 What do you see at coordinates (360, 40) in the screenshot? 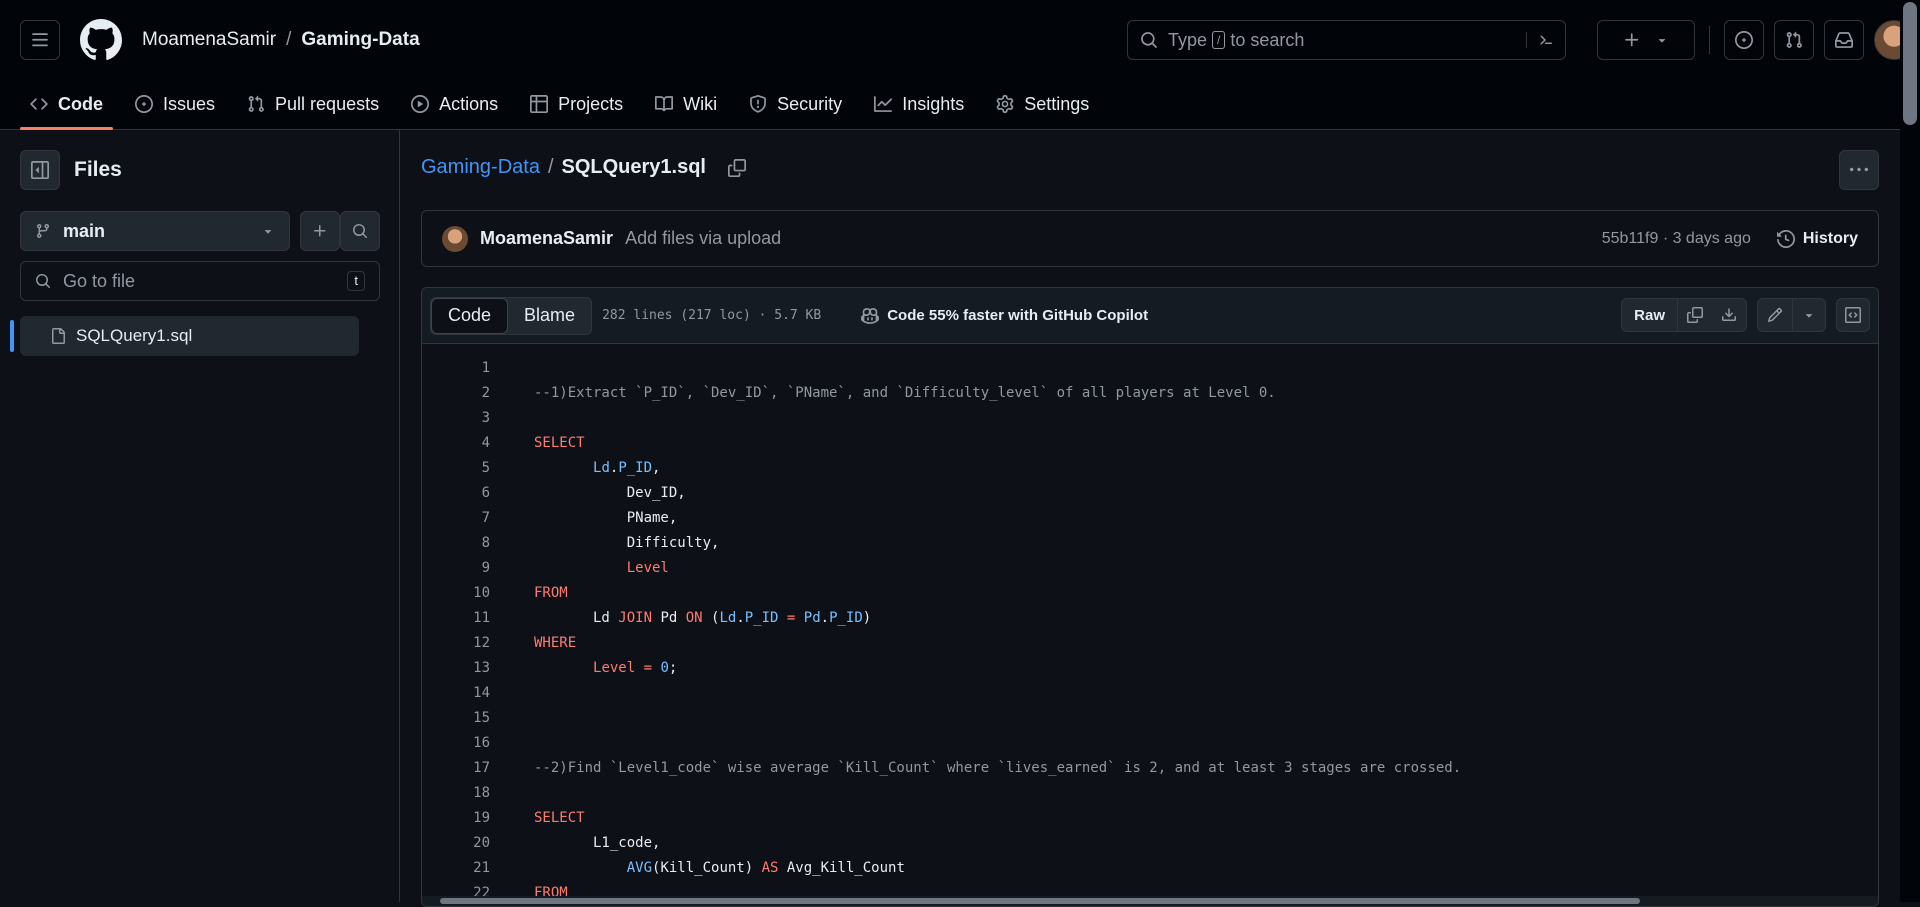
I see `repo-link: Gaming-Data` at bounding box center [360, 40].